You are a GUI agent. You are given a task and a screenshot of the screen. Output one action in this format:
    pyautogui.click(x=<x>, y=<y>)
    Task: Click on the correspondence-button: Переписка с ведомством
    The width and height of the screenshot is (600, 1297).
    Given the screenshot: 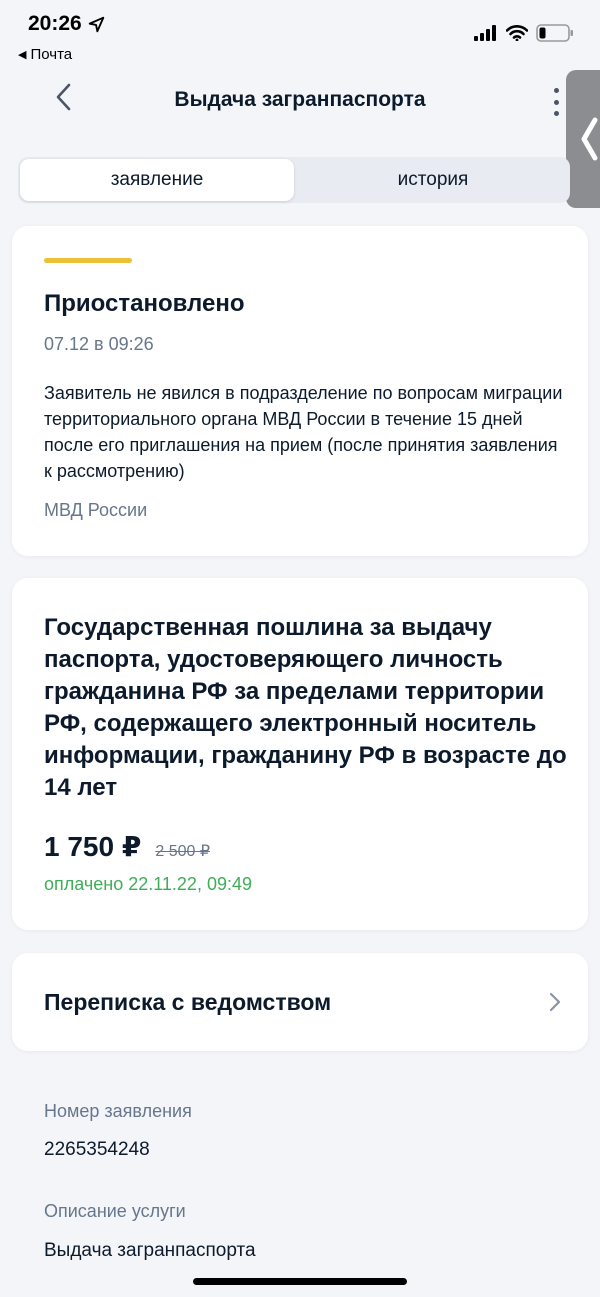 What is the action you would take?
    pyautogui.click(x=300, y=1002)
    